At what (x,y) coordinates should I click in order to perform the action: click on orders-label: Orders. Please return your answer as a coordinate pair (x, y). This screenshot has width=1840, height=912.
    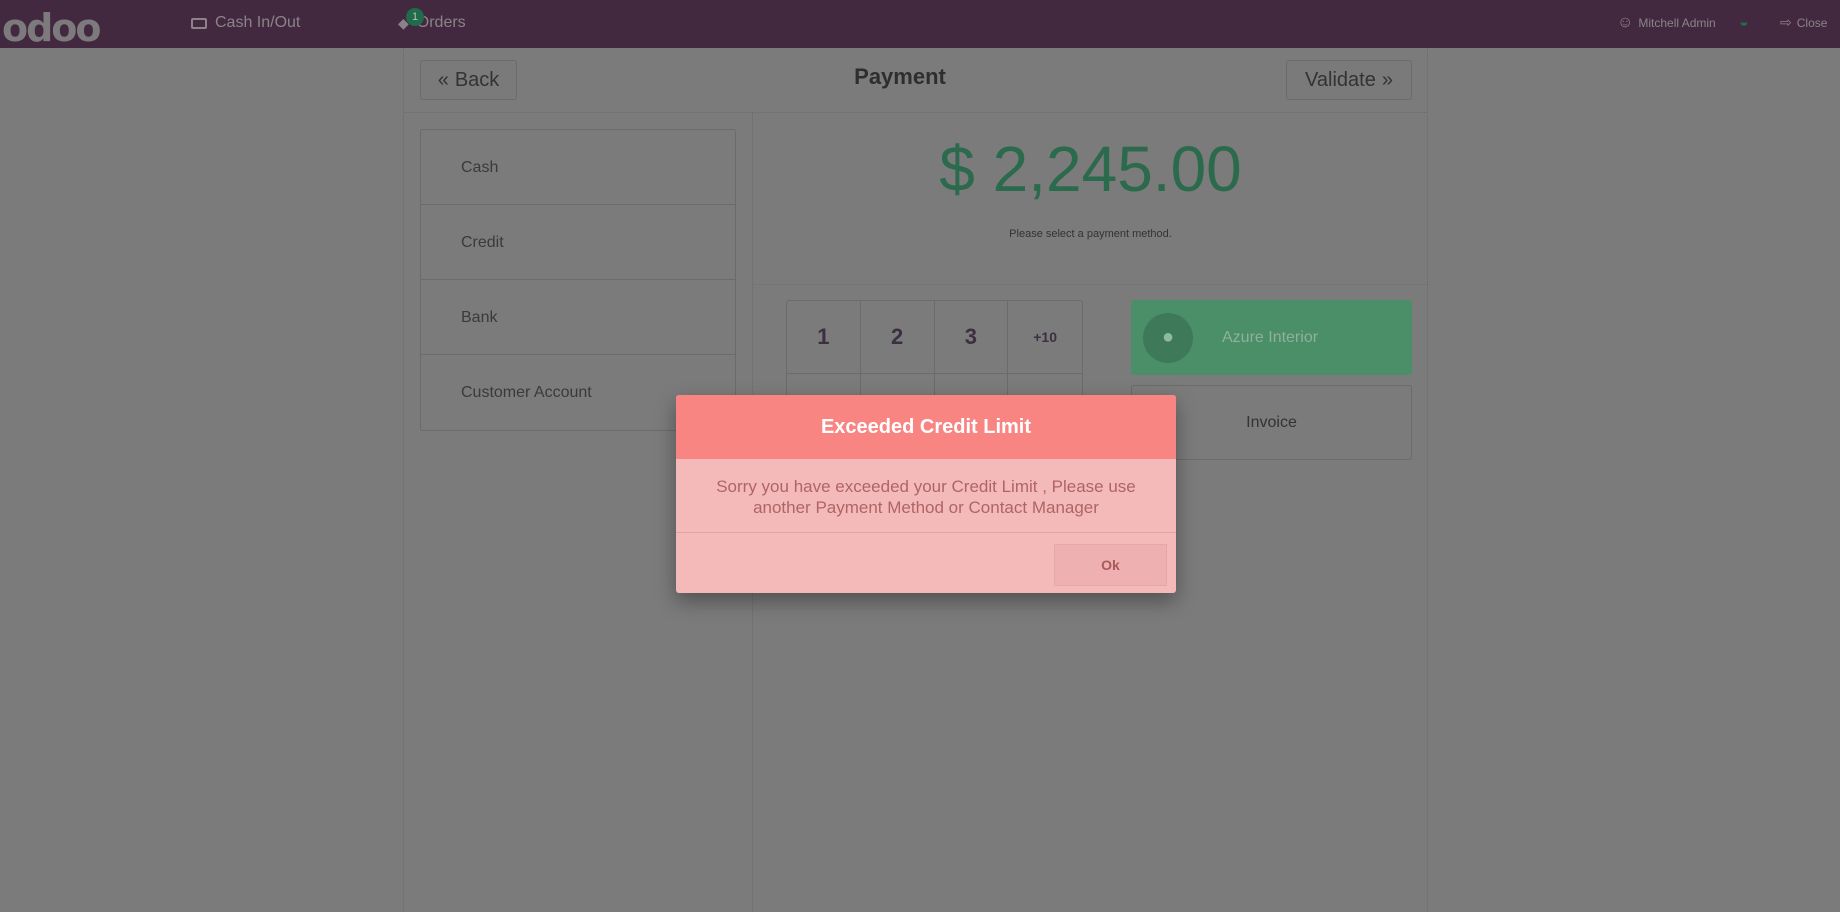
    Looking at the image, I should click on (441, 22).